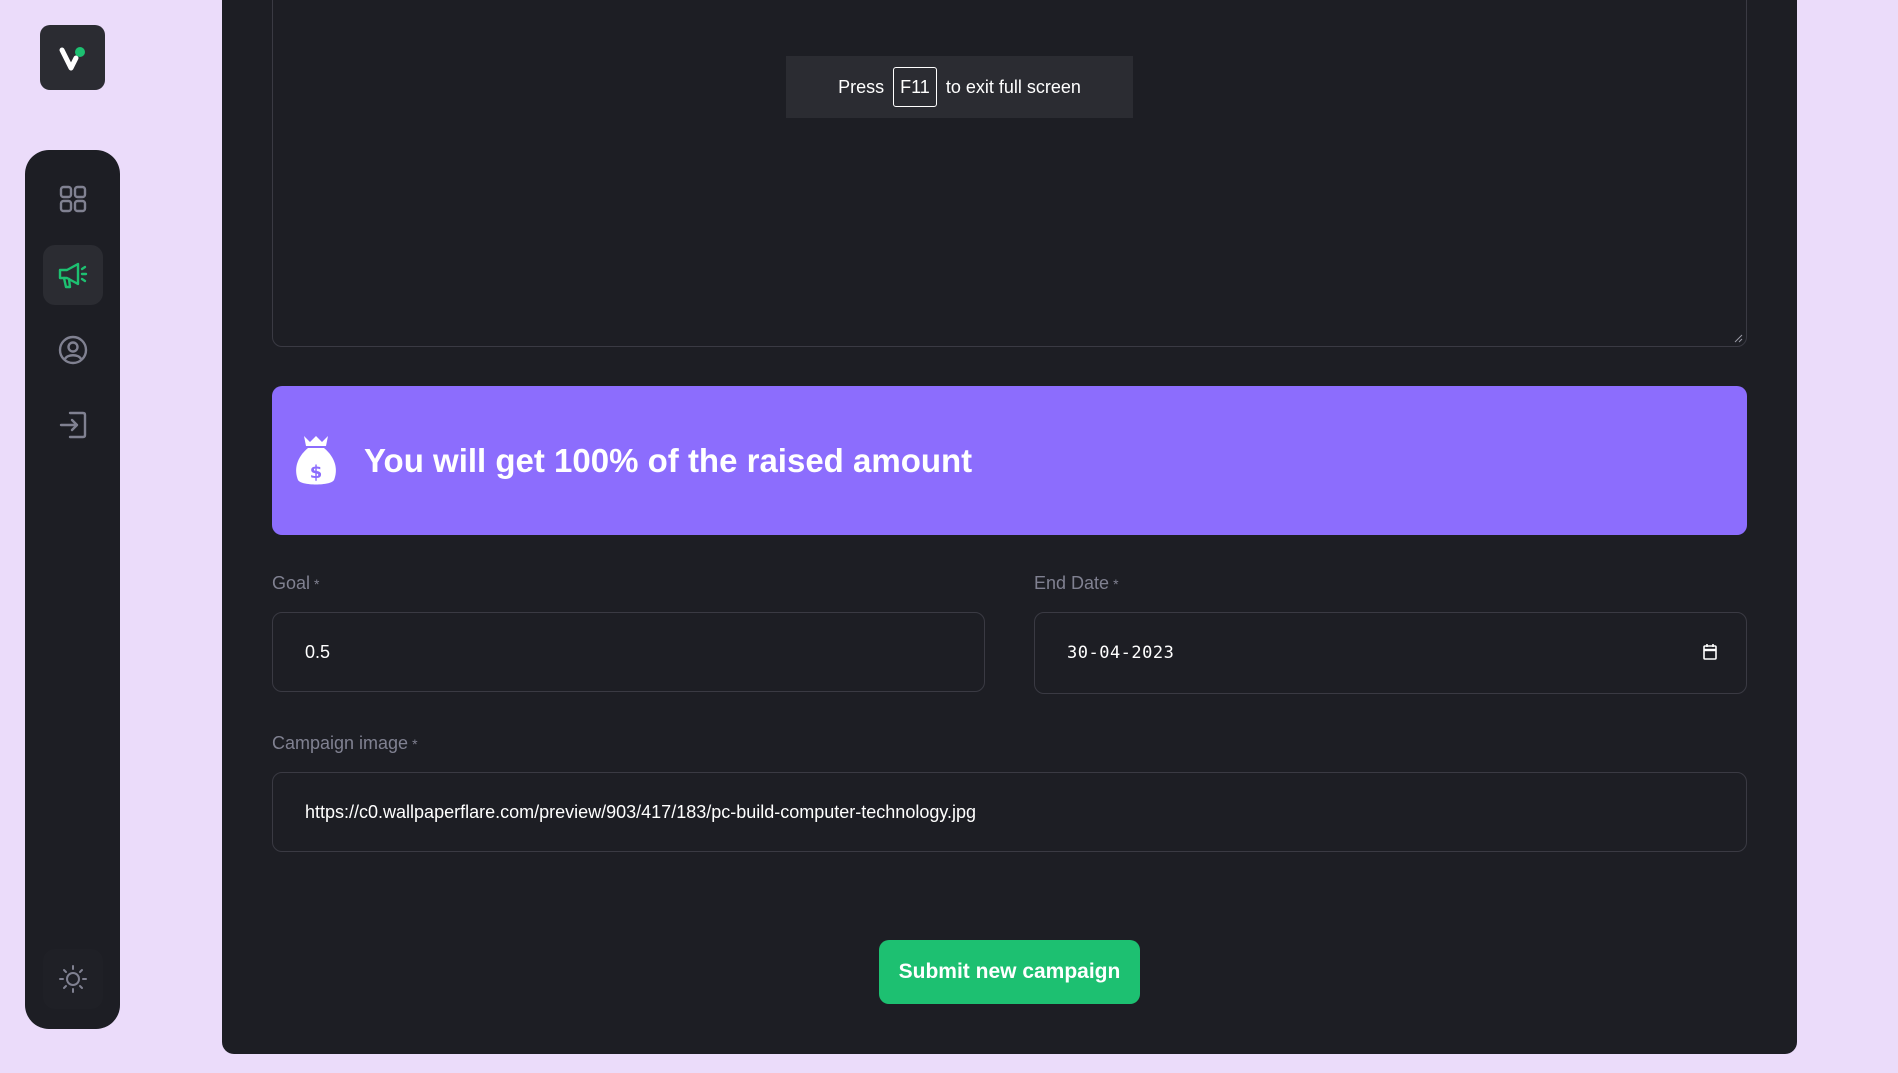 This screenshot has width=1898, height=1073. I want to click on submit-campaign-button: Submit new campaign, so click(1009, 972).